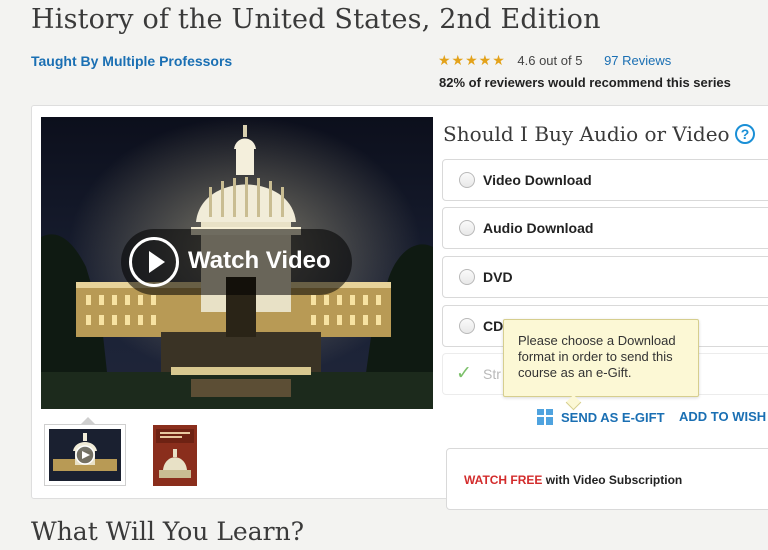  Describe the element at coordinates (538, 228) in the screenshot. I see `option-label: Audio Download` at that location.